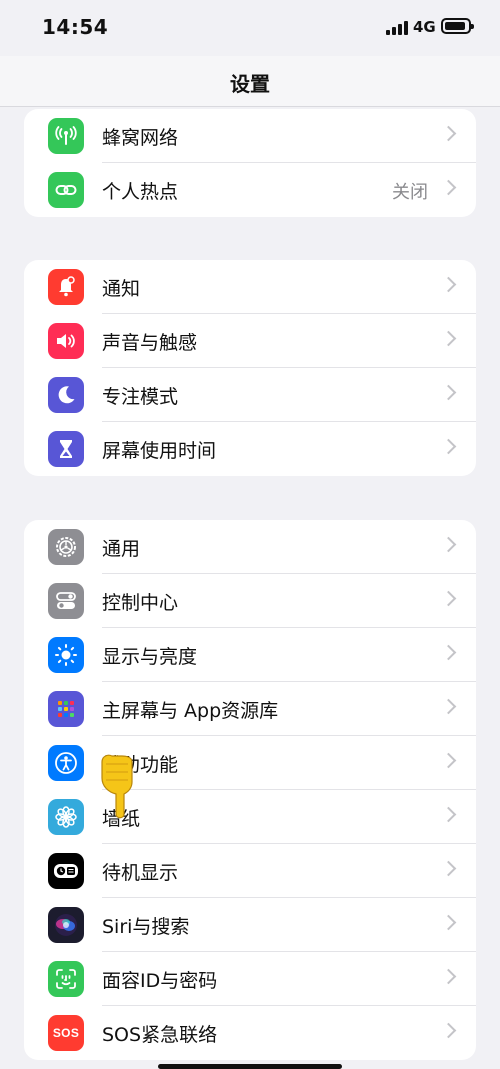 The width and height of the screenshot is (500, 1069). What do you see at coordinates (160, 1035) in the screenshot?
I see `settings-row-label: SOS紧急联络` at bounding box center [160, 1035].